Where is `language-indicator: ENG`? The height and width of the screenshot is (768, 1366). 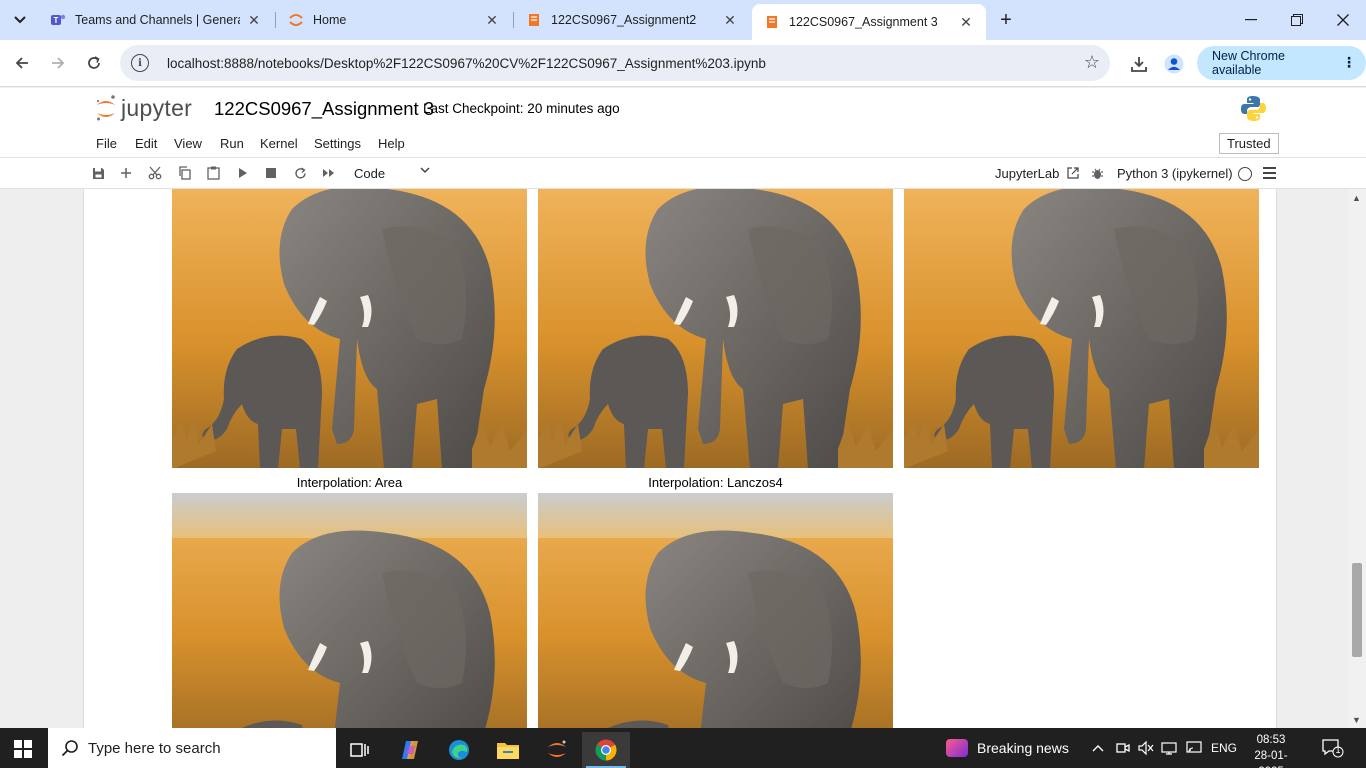 language-indicator: ENG is located at coordinates (1224, 748).